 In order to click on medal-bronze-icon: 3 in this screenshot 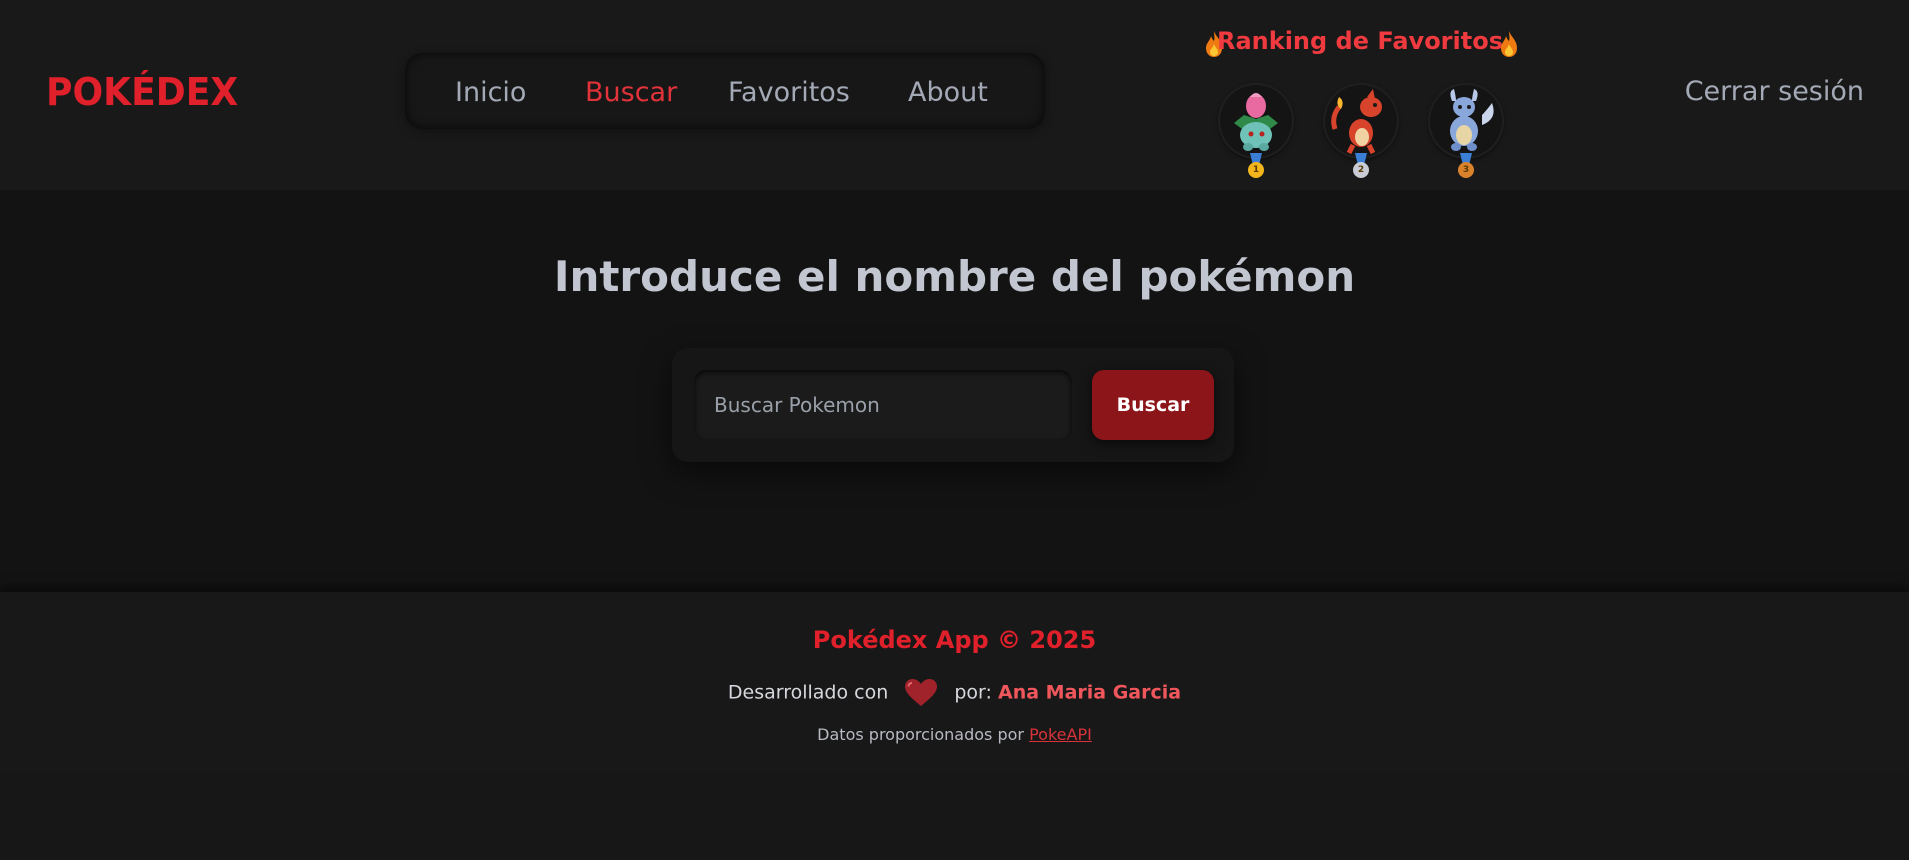, I will do `click(1466, 170)`.